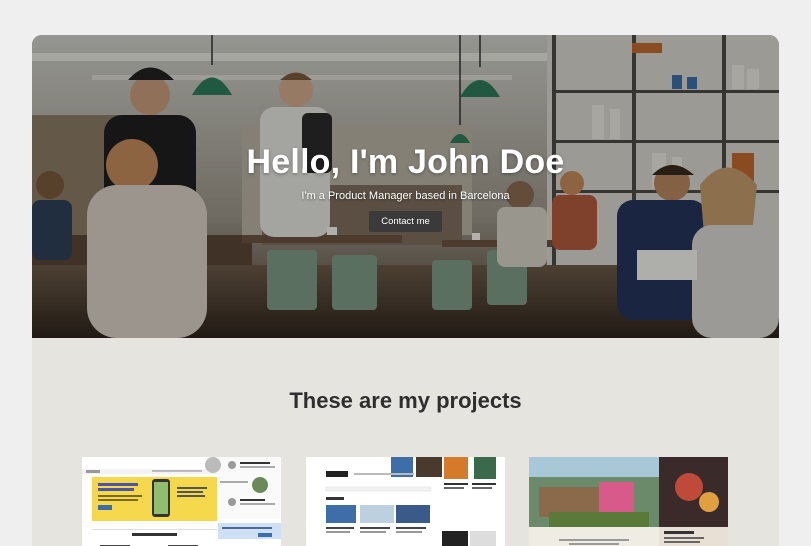  What do you see at coordinates (405, 196) in the screenshot?
I see `hero-subtitle: I'm a Product Manager based in Barcelona` at bounding box center [405, 196].